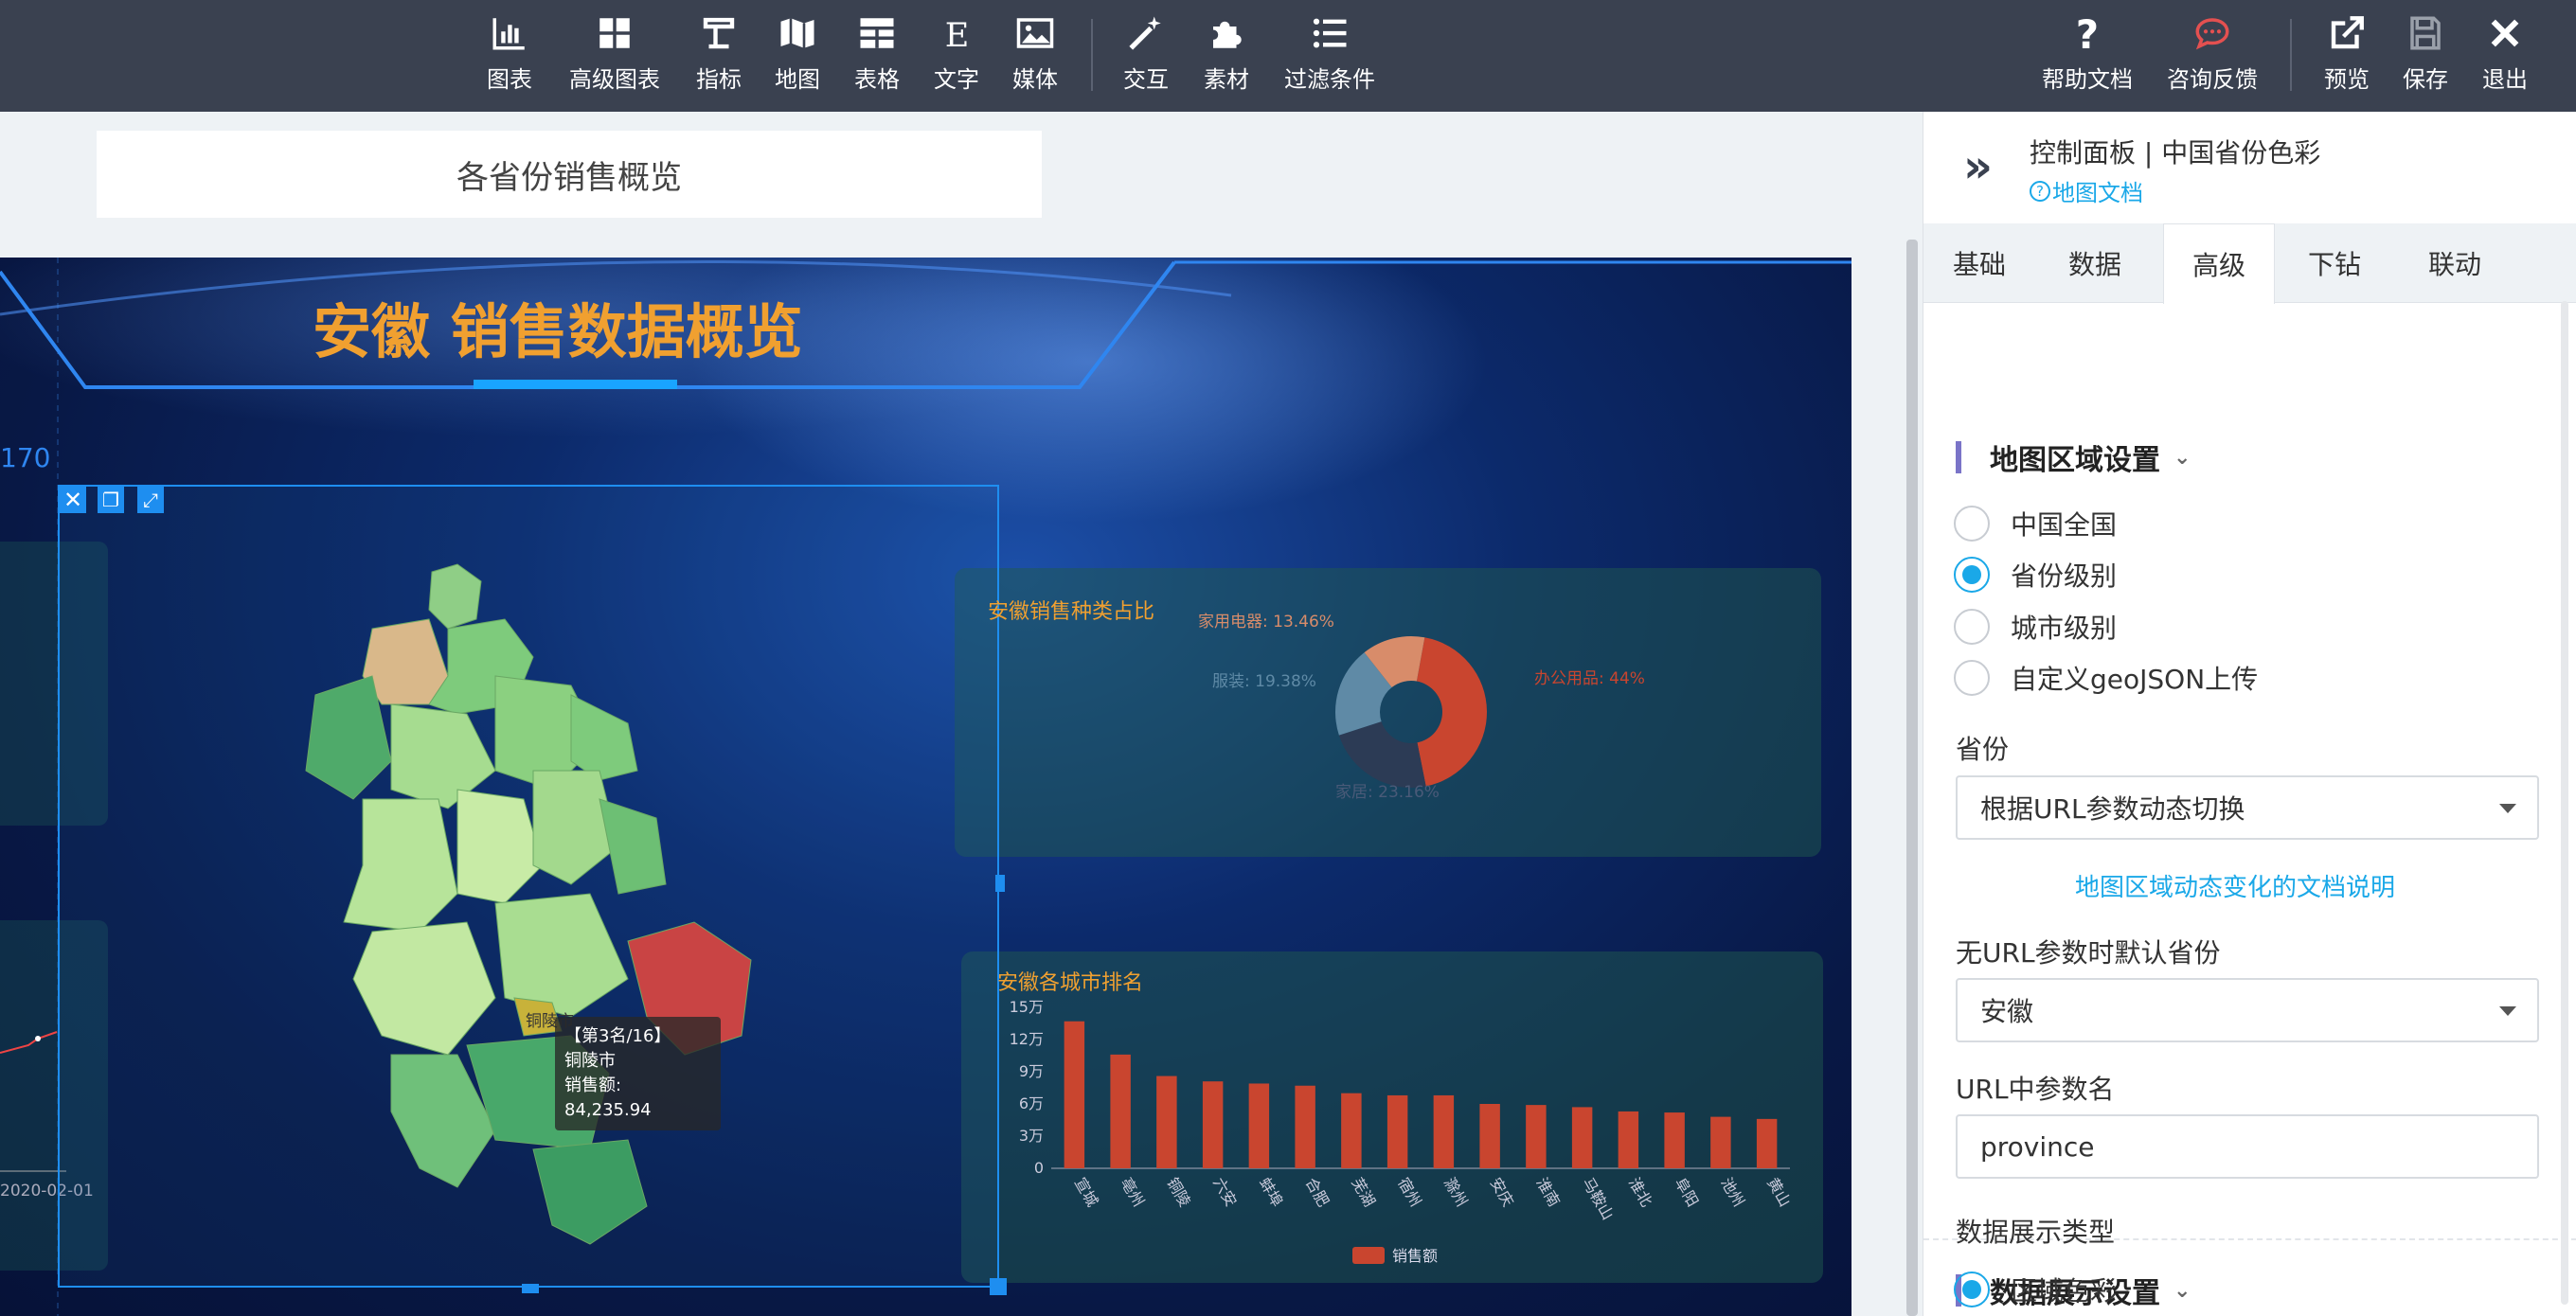  I want to click on radio-label: 区域色彩, so click(2064, 1291).